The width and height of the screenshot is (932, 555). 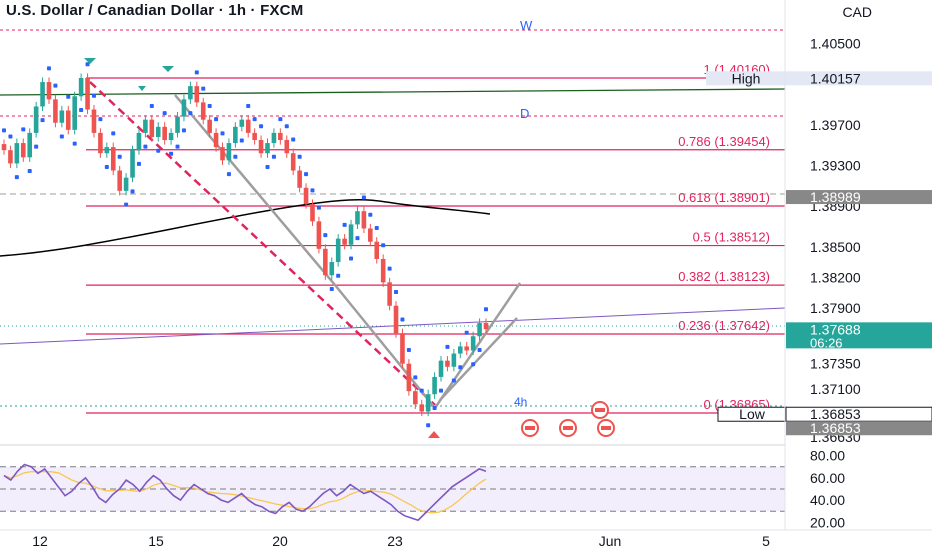 What do you see at coordinates (156, 541) in the screenshot?
I see `x-tick-label: 15` at bounding box center [156, 541].